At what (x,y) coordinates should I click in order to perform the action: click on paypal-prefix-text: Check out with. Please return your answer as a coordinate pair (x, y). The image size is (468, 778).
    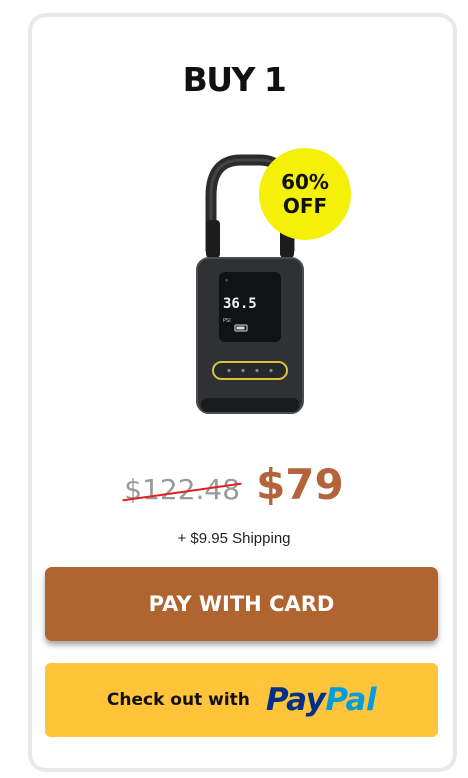
    Looking at the image, I should click on (178, 700).